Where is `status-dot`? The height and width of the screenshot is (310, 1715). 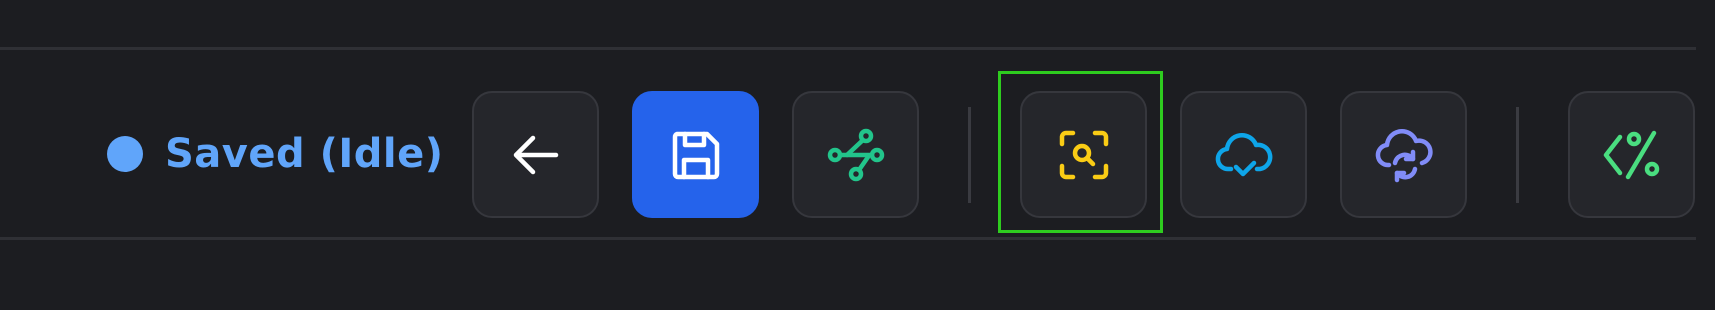 status-dot is located at coordinates (125, 154).